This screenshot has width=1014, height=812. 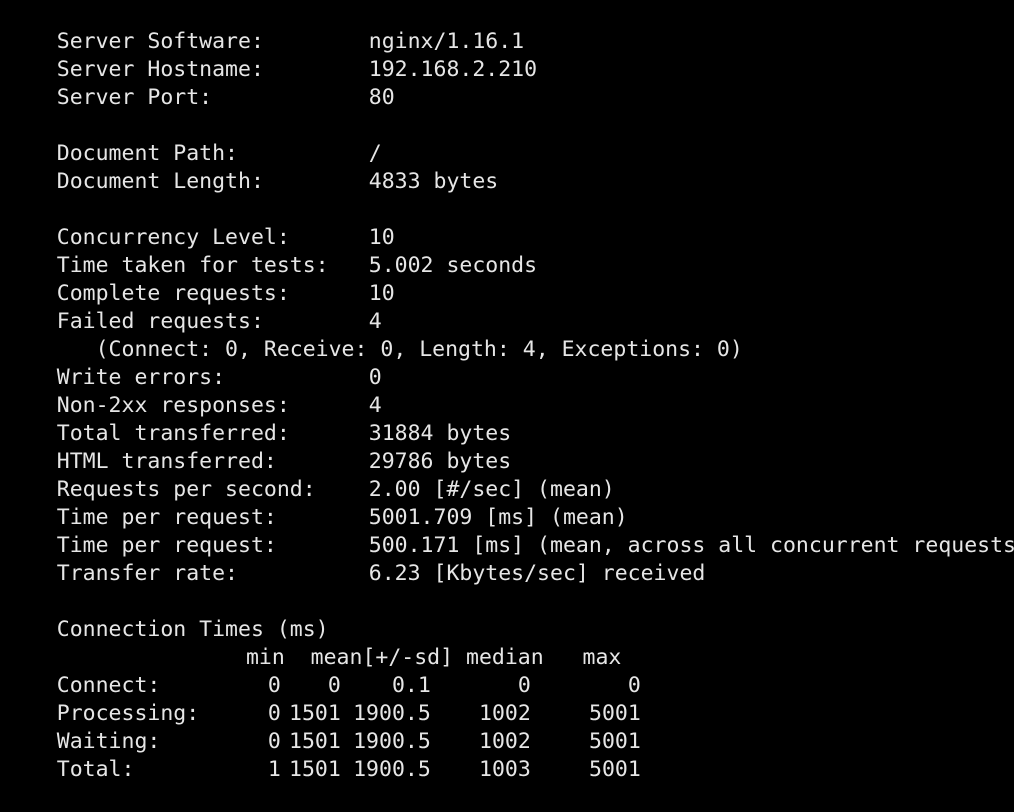 What do you see at coordinates (95, 769) in the screenshot?
I see `row-label: Total:` at bounding box center [95, 769].